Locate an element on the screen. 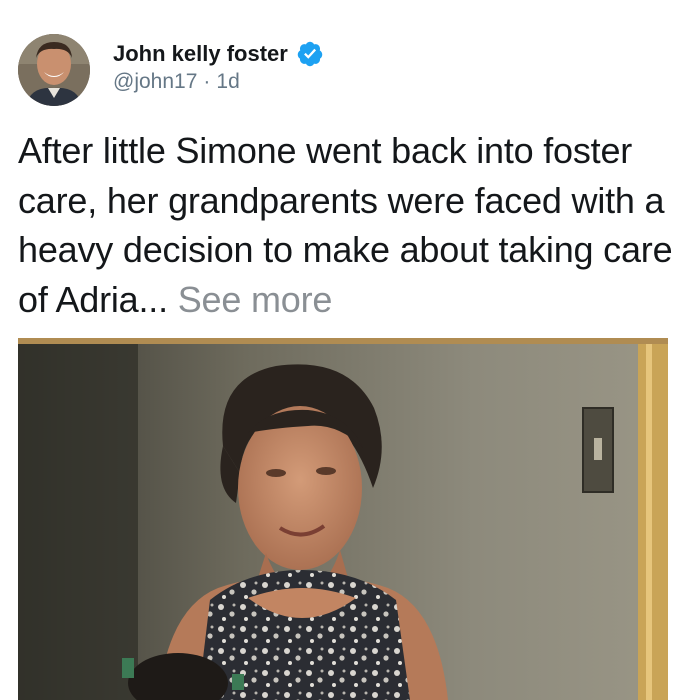 This screenshot has height=700, width=700. tweet-meta: @john17 · 1d is located at coordinates (218, 82).